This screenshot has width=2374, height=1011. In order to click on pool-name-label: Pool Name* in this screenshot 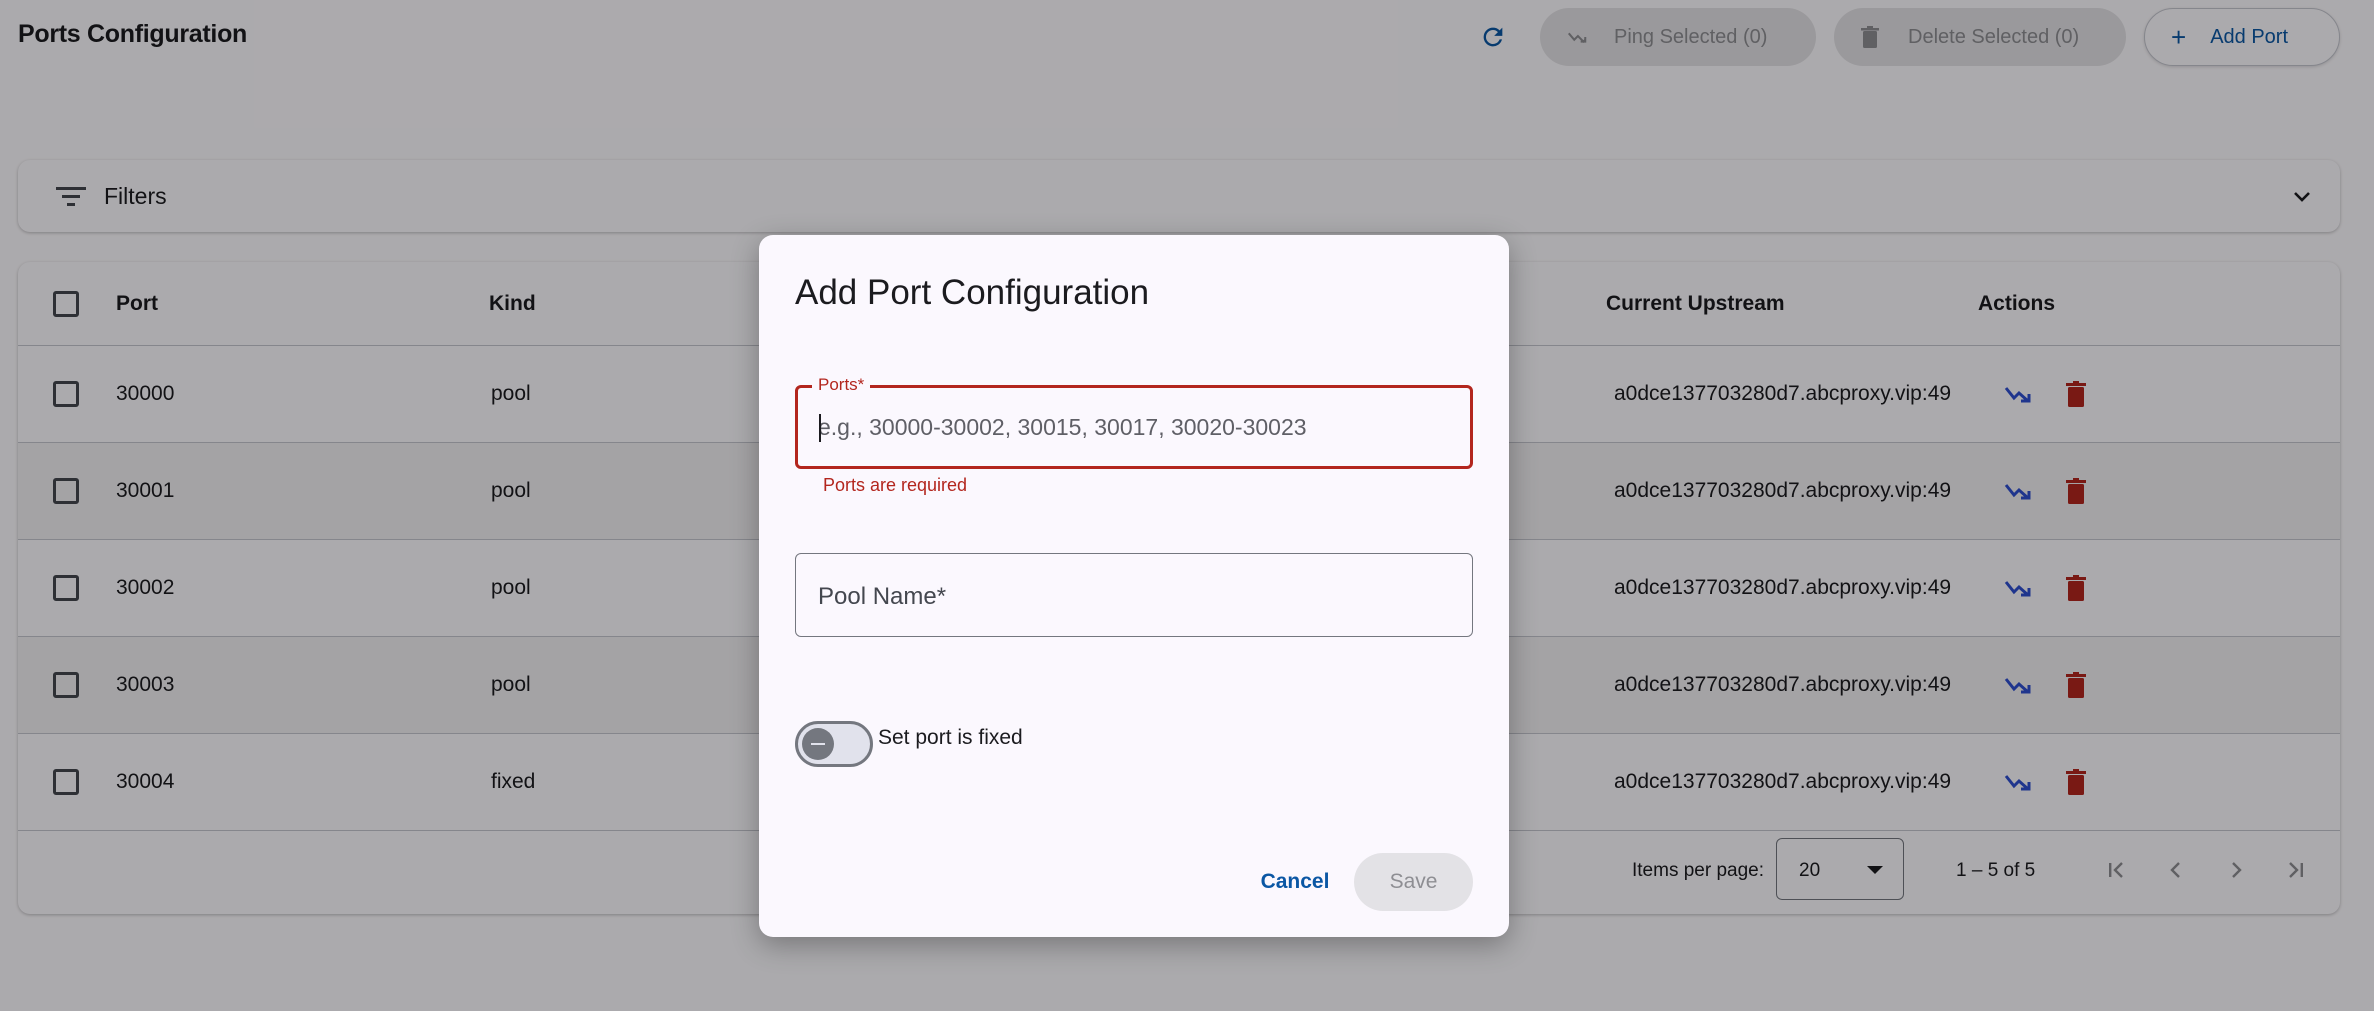, I will do `click(882, 596)`.